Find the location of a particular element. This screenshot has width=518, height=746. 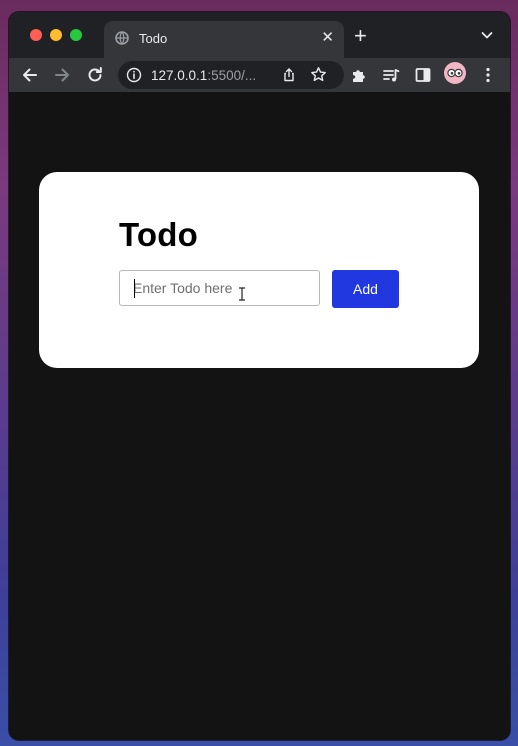

arrow-right-icon is located at coordinates (62, 75).